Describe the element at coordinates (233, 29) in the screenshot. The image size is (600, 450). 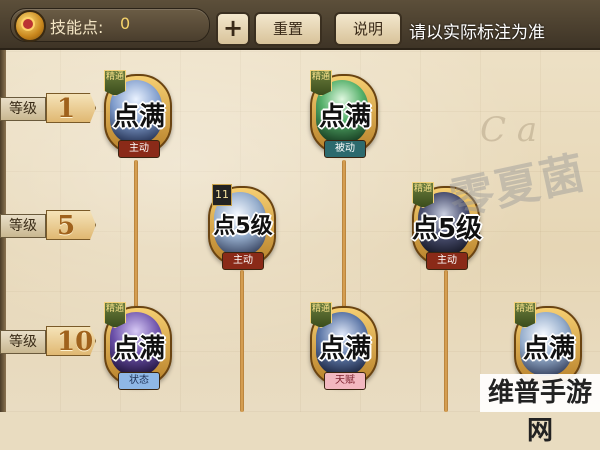
I see `add-skill-points-button: +` at that location.